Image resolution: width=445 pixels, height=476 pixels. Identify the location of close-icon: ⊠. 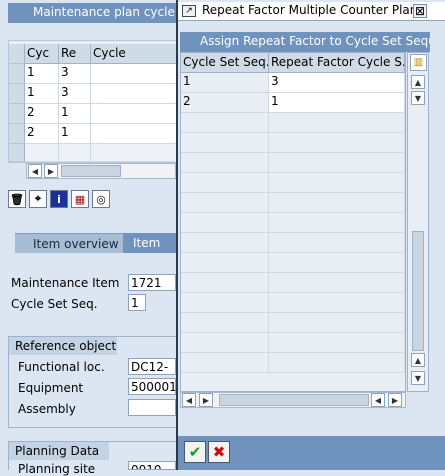
(420, 11).